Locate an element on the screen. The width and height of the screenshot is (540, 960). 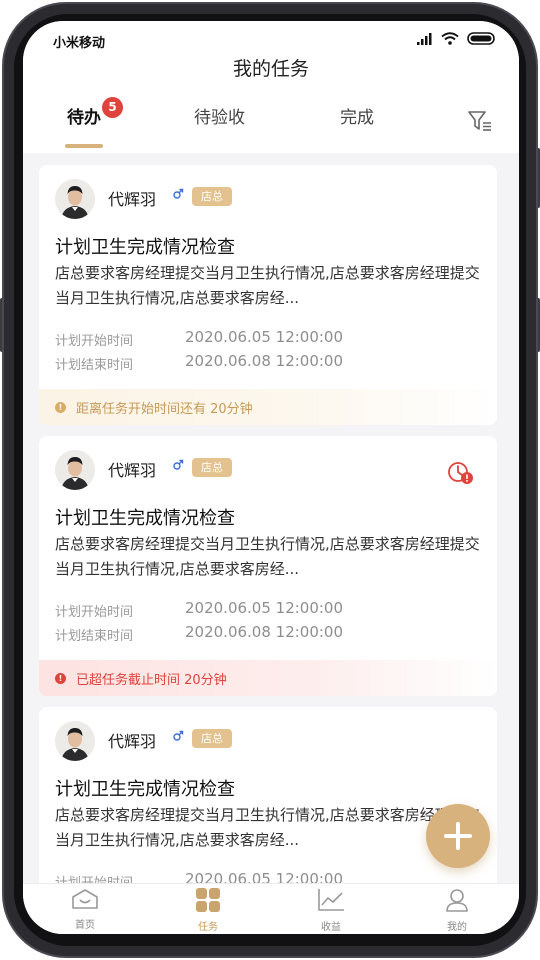
grid-icon is located at coordinates (208, 900).